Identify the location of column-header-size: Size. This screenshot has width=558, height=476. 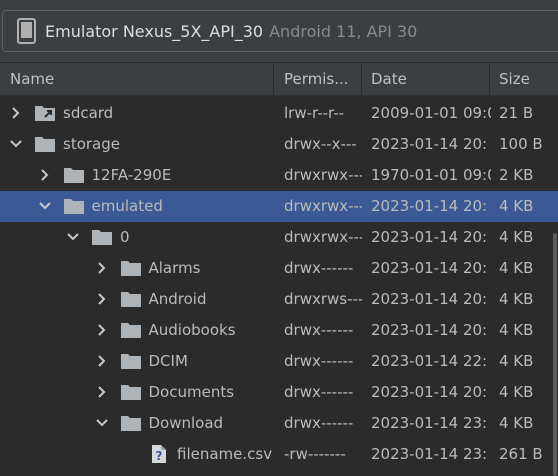
(526, 79).